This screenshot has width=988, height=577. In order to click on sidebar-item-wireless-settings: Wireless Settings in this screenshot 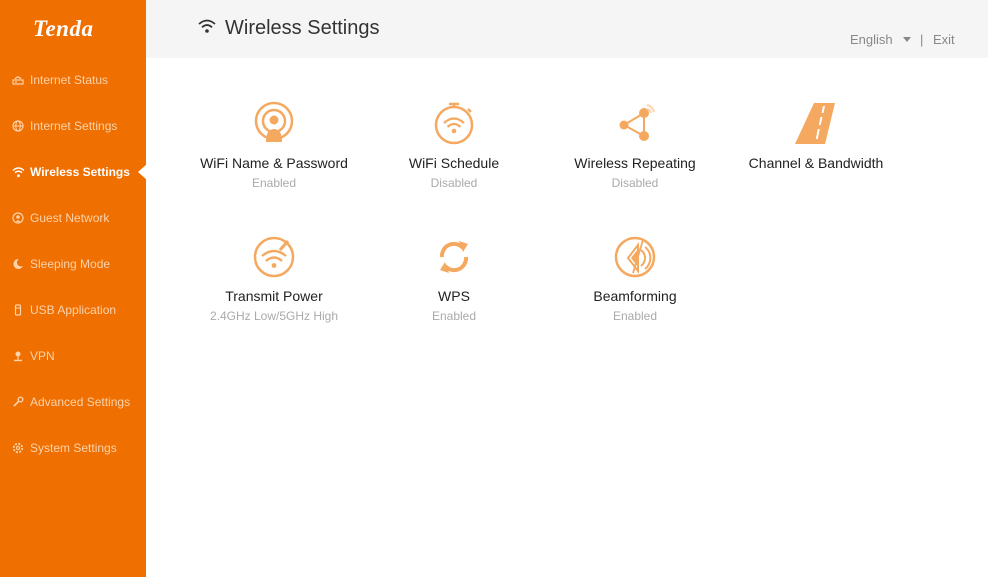, I will do `click(73, 172)`.